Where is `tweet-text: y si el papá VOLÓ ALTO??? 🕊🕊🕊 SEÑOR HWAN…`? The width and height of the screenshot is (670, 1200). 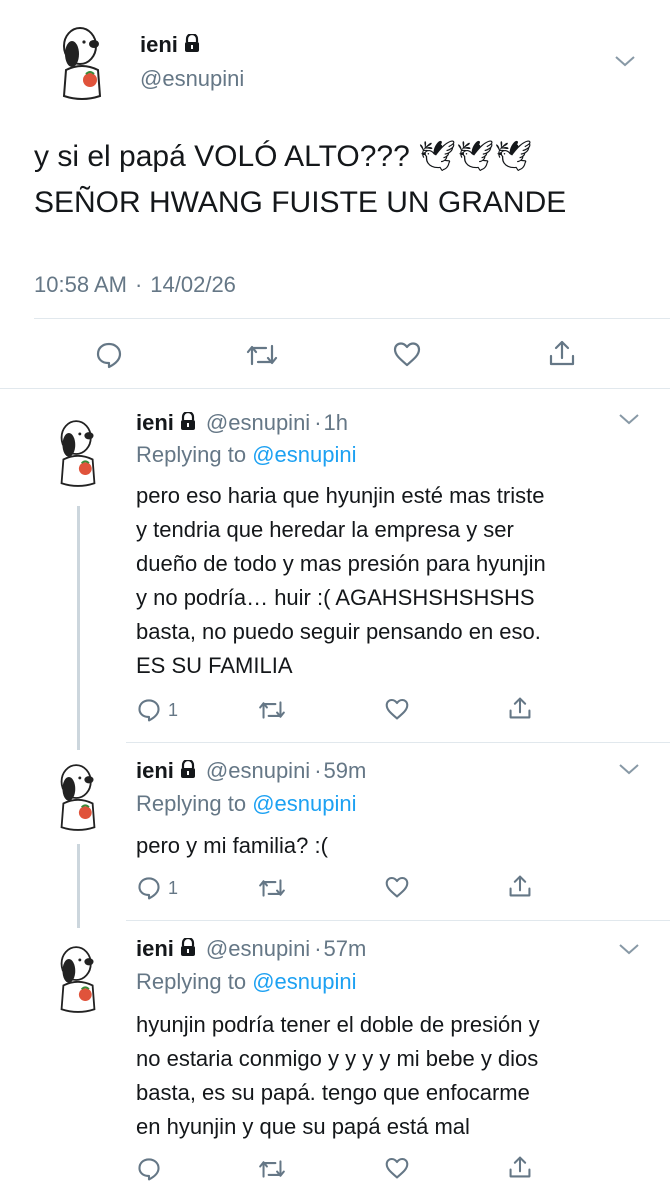 tweet-text: y si el papá VOLÓ ALTO??? 🕊🕊🕊 SEÑOR HWAN… is located at coordinates (300, 179).